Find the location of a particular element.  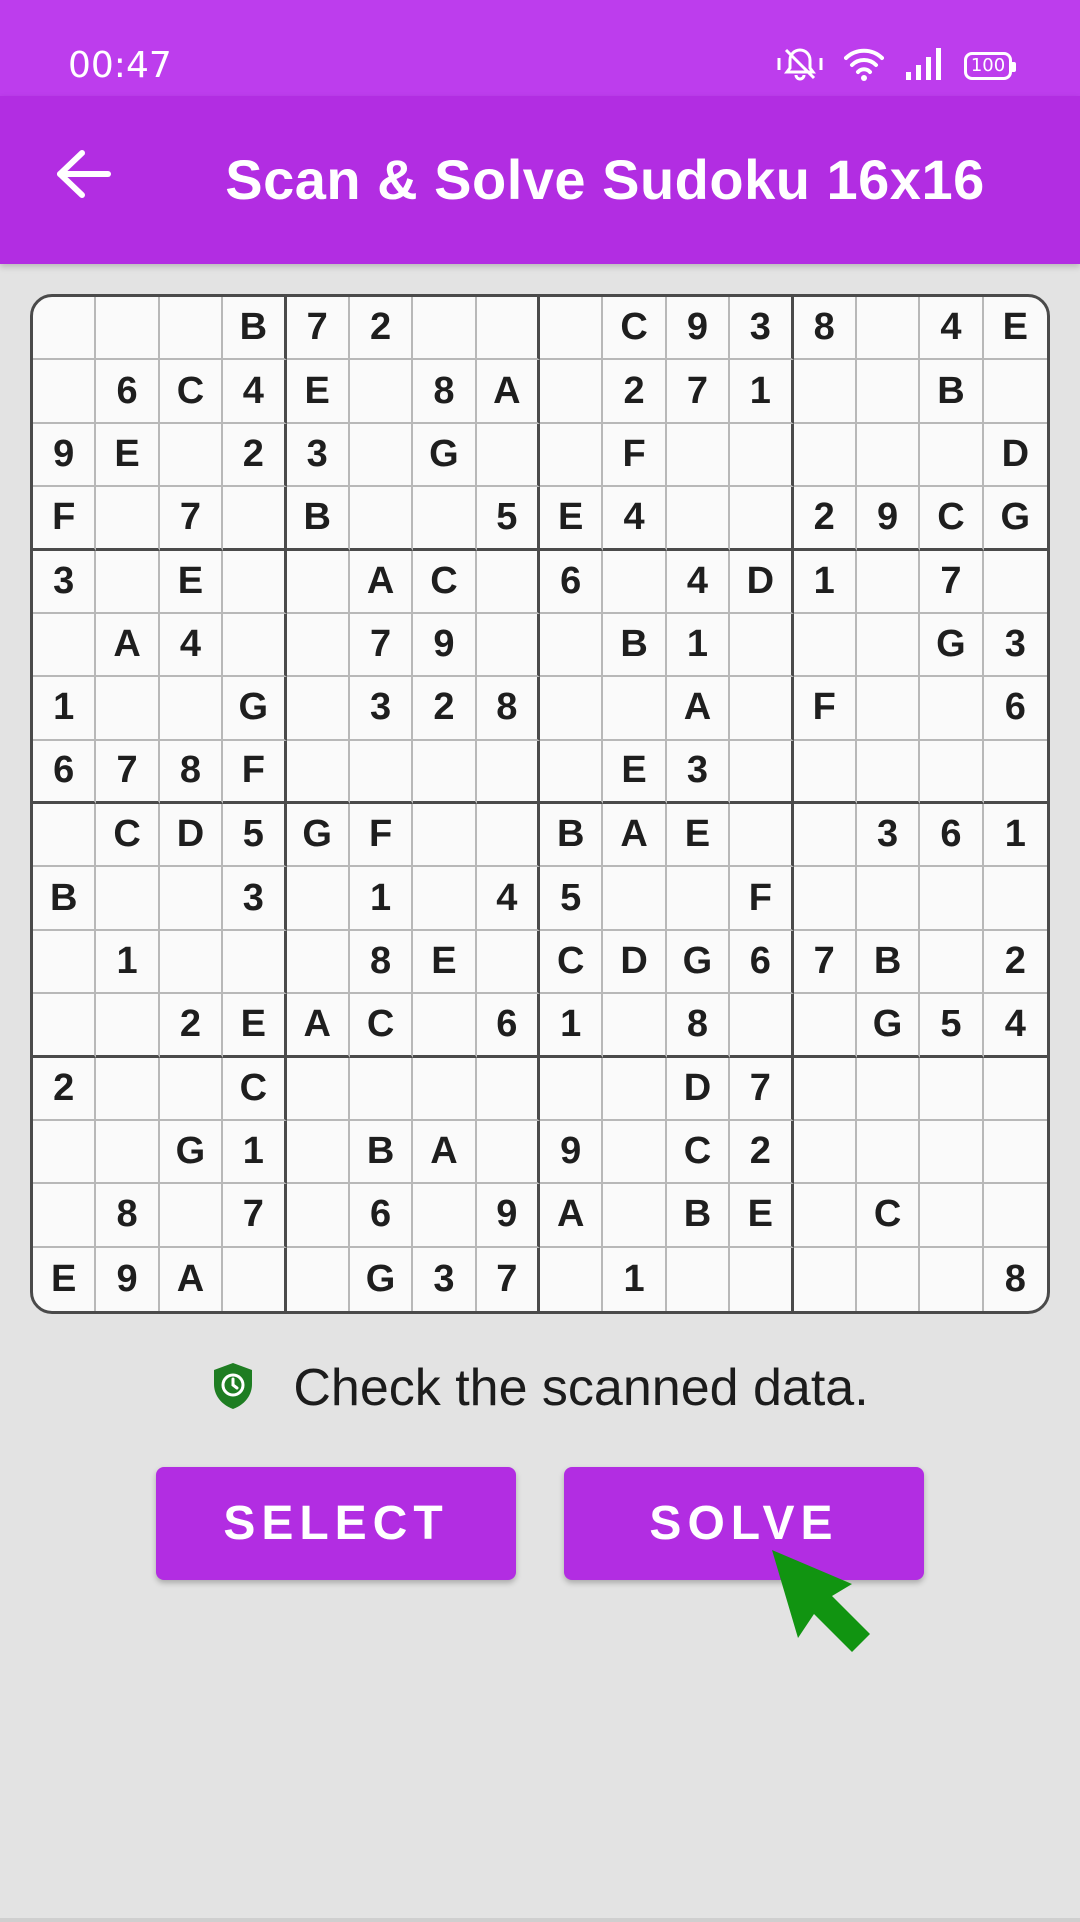

sudoku-cell: 4 is located at coordinates (255, 392).